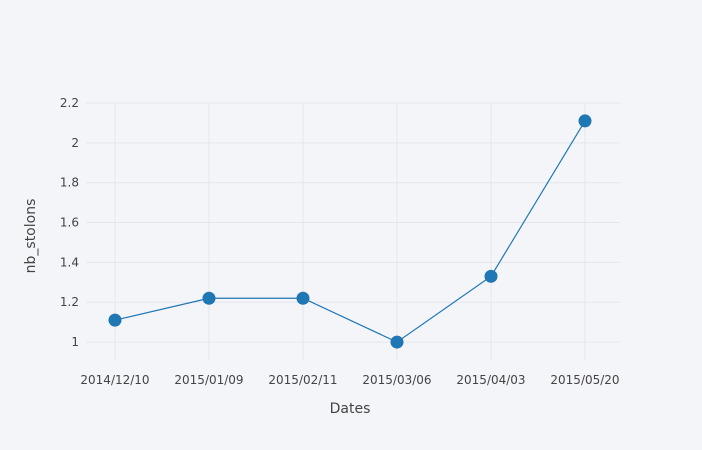 The image size is (702, 450). Describe the element at coordinates (31, 236) in the screenshot. I see `y-axis-title: nb_stolons` at that location.